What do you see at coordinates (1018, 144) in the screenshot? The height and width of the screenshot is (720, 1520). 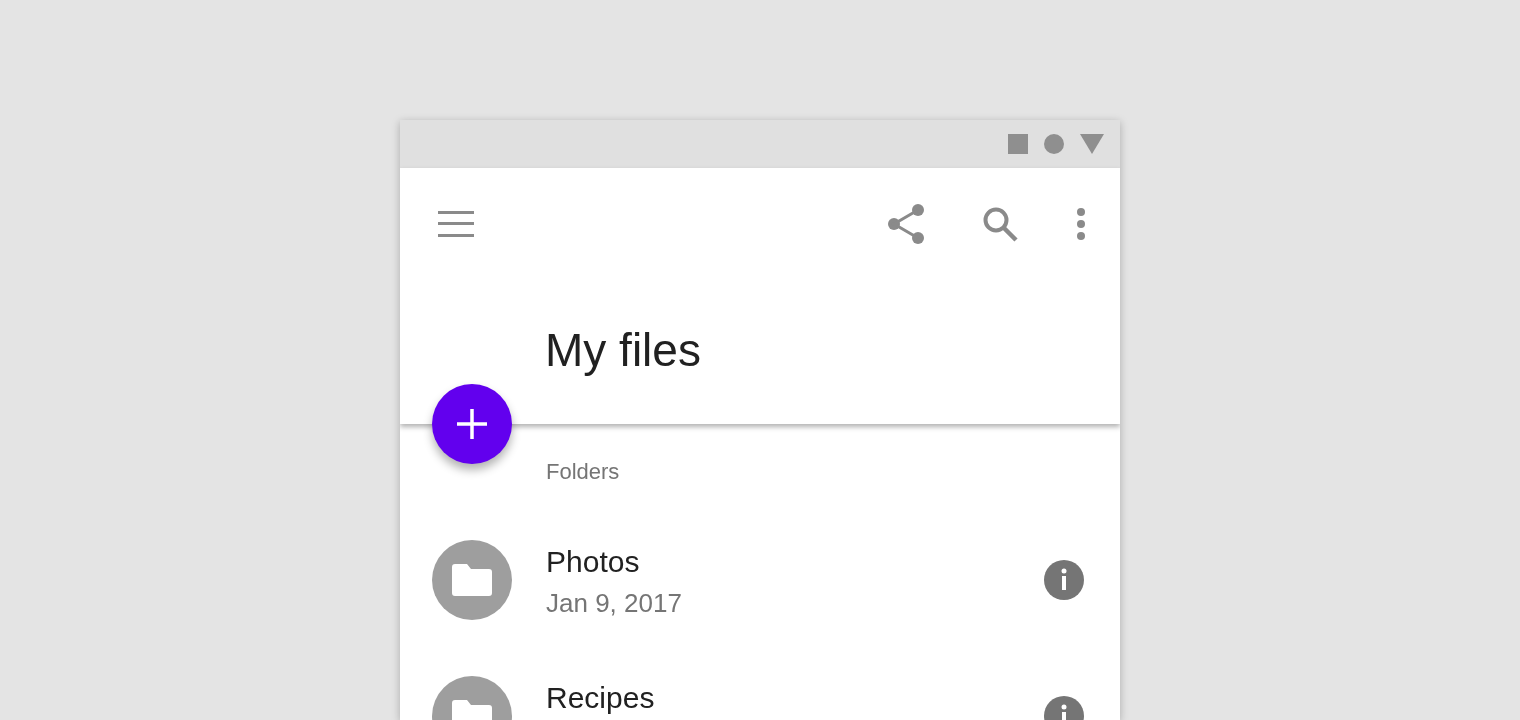 I see `square-icon` at bounding box center [1018, 144].